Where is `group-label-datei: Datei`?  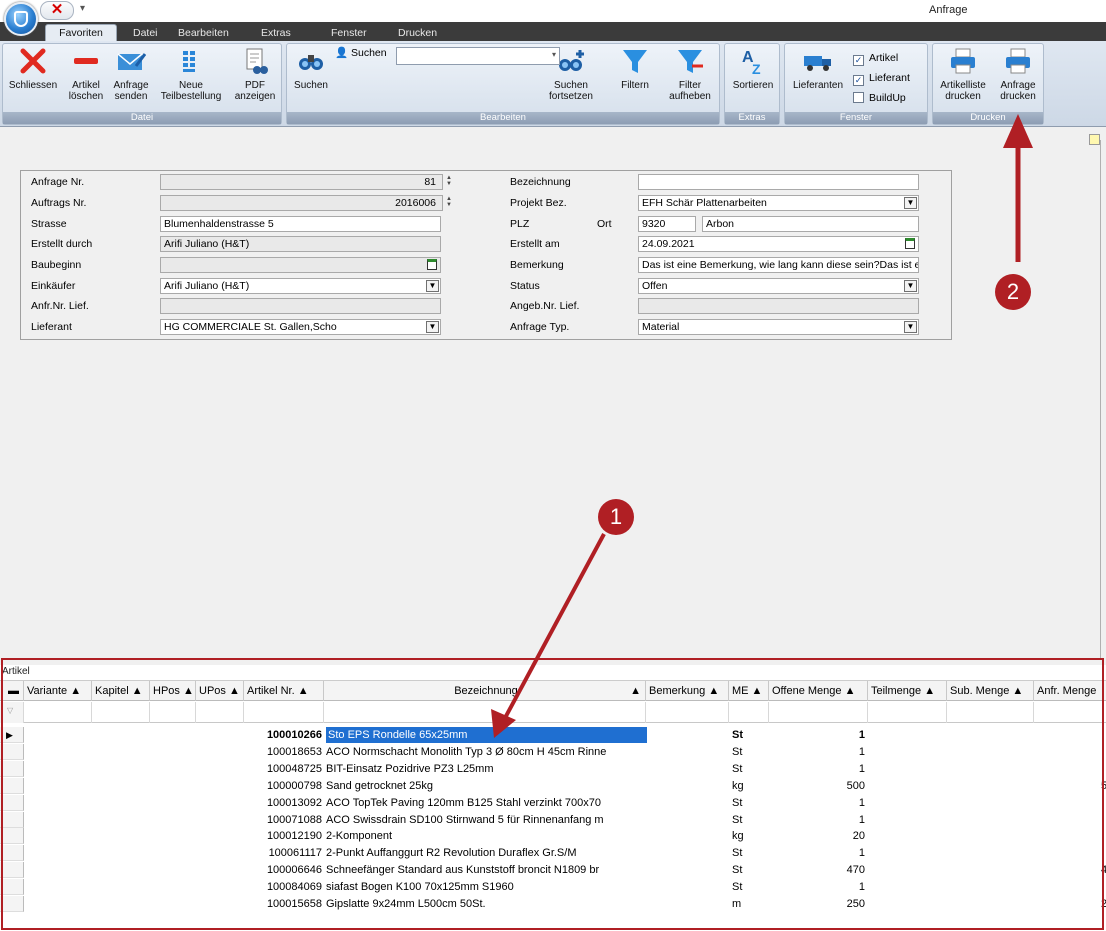 group-label-datei: Datei is located at coordinates (142, 118).